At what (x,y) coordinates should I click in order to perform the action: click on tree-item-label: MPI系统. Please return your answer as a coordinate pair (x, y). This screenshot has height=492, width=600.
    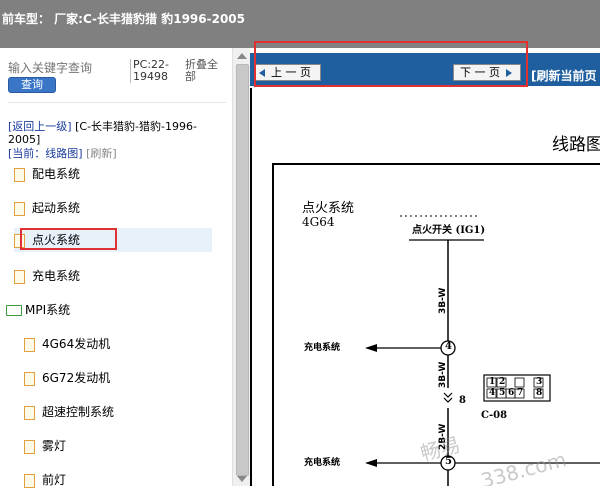
    Looking at the image, I should click on (48, 310).